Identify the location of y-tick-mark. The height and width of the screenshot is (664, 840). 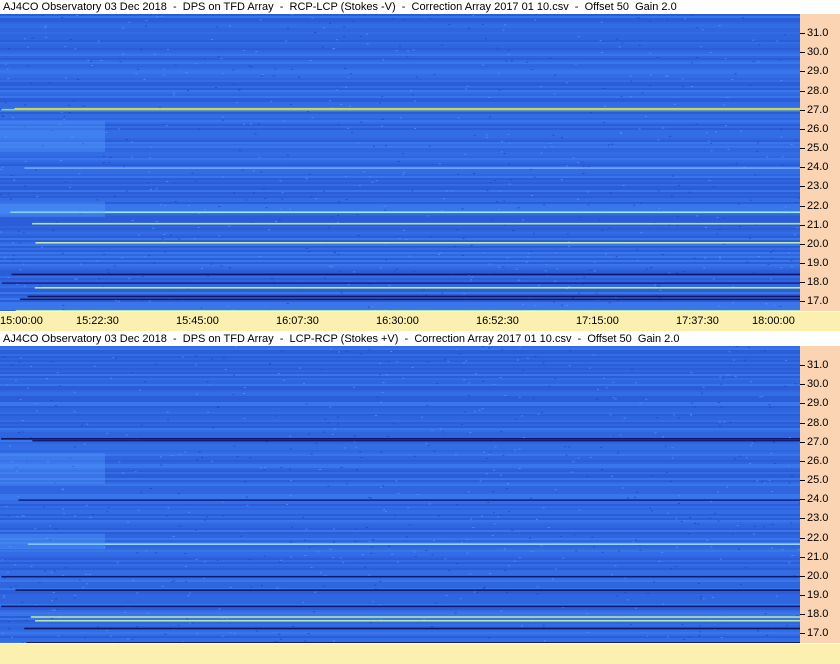
(802, 53).